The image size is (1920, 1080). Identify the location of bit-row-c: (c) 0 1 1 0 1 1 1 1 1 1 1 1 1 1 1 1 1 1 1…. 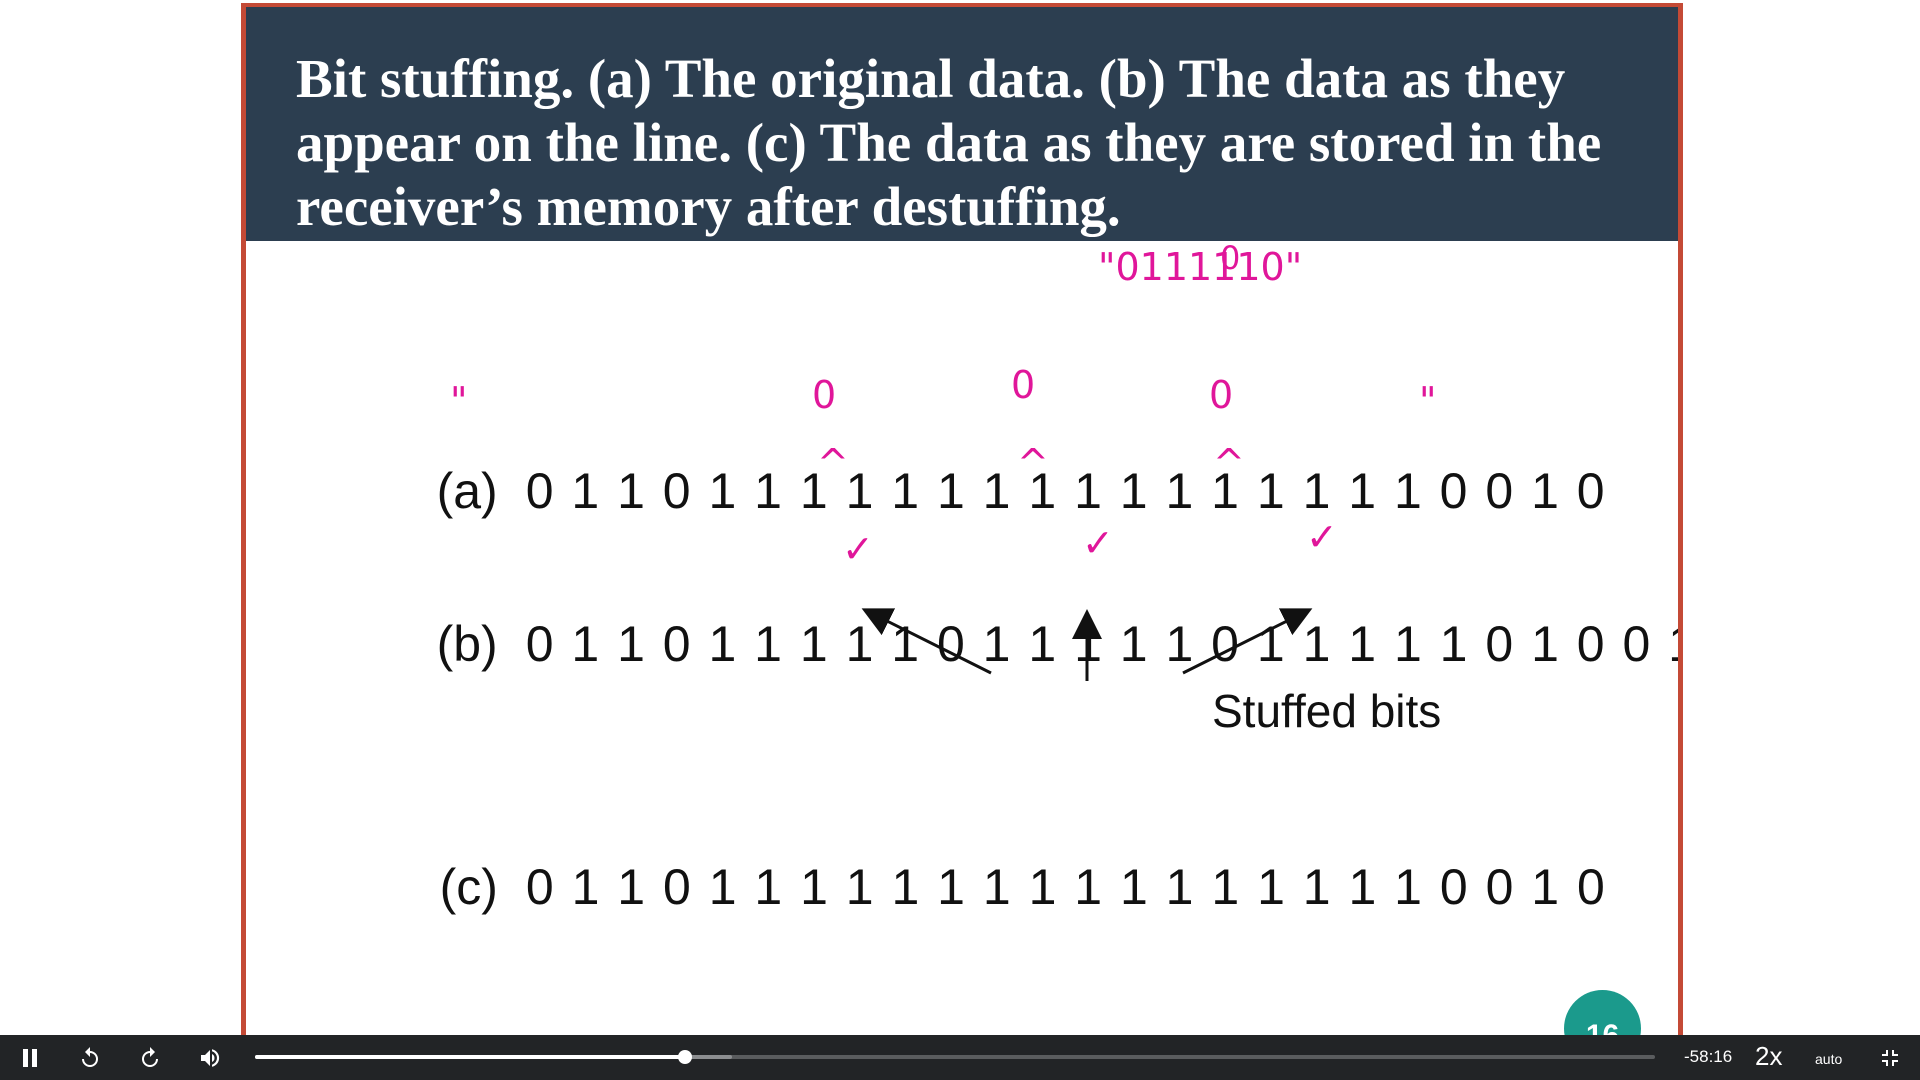
(995, 887).